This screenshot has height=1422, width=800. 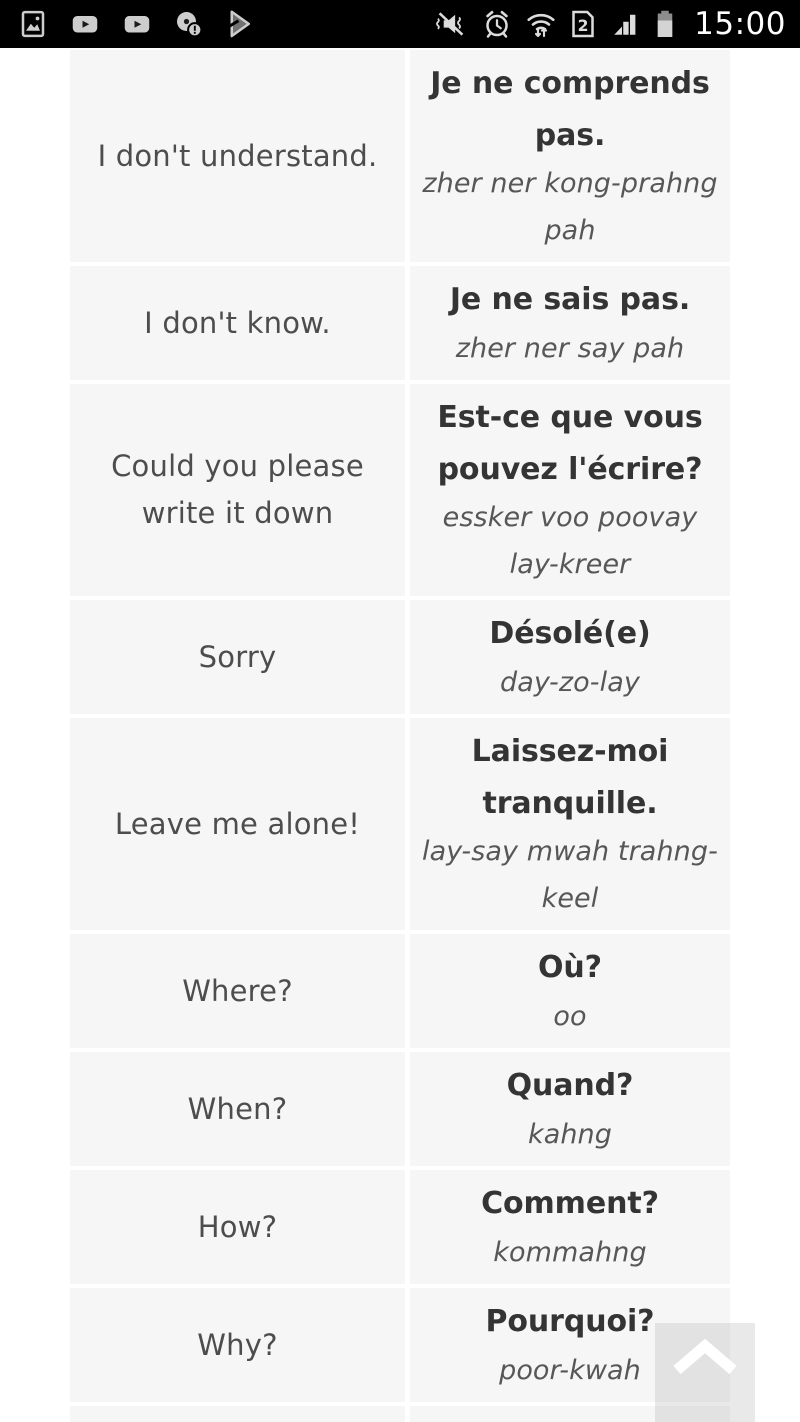 I want to click on pronunciation: zher ner kong-prahng pah, so click(x=570, y=207).